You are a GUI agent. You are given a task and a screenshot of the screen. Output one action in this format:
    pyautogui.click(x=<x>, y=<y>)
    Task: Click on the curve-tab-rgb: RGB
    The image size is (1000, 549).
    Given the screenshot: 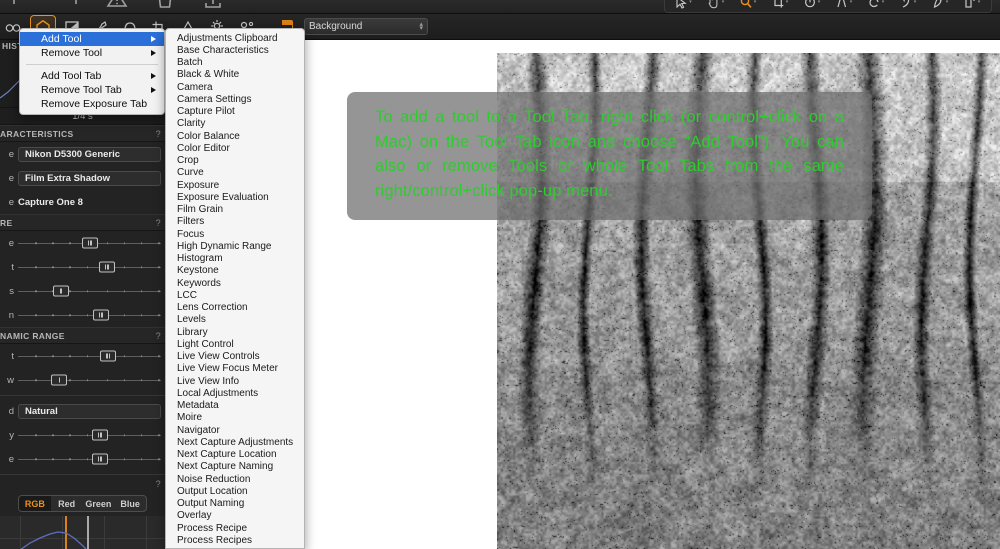 What is the action you would take?
    pyautogui.click(x=35, y=503)
    